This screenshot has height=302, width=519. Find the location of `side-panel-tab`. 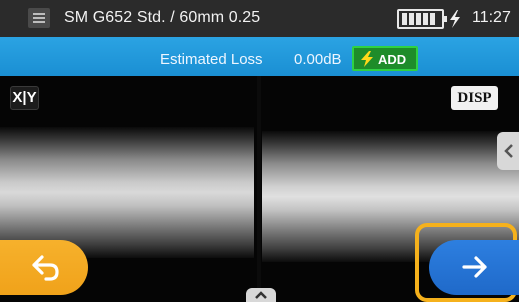

side-panel-tab is located at coordinates (508, 151).